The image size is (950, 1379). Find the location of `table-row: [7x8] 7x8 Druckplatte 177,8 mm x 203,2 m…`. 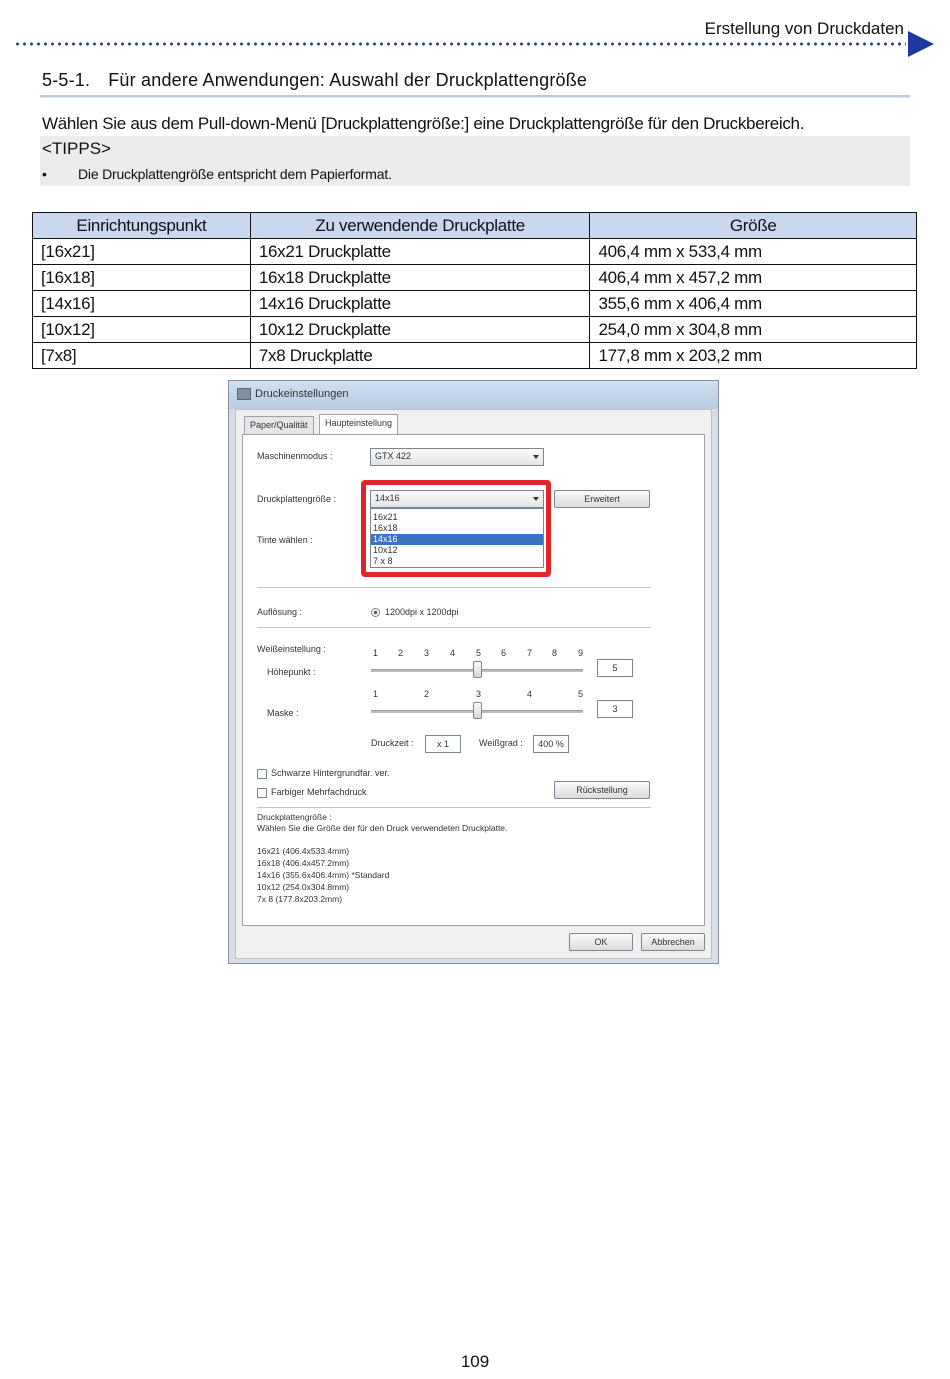

table-row: [7x8] 7x8 Druckplatte 177,8 mm x 203,2 m… is located at coordinates (474, 355).